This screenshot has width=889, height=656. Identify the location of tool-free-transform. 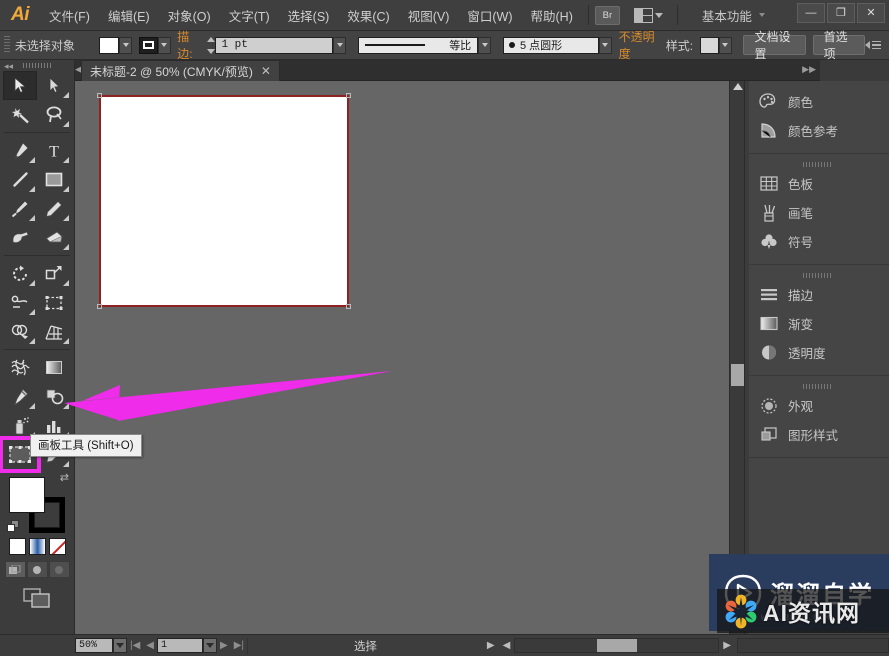
(54, 302).